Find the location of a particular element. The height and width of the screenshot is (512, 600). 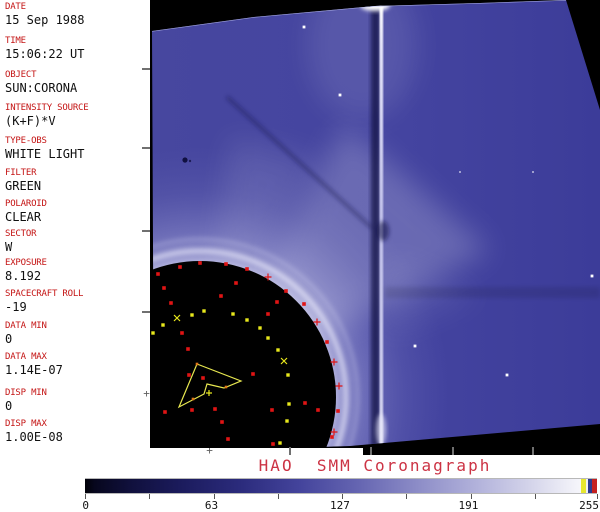

metadata-field-sector: SECTOR W is located at coordinates (77, 241).